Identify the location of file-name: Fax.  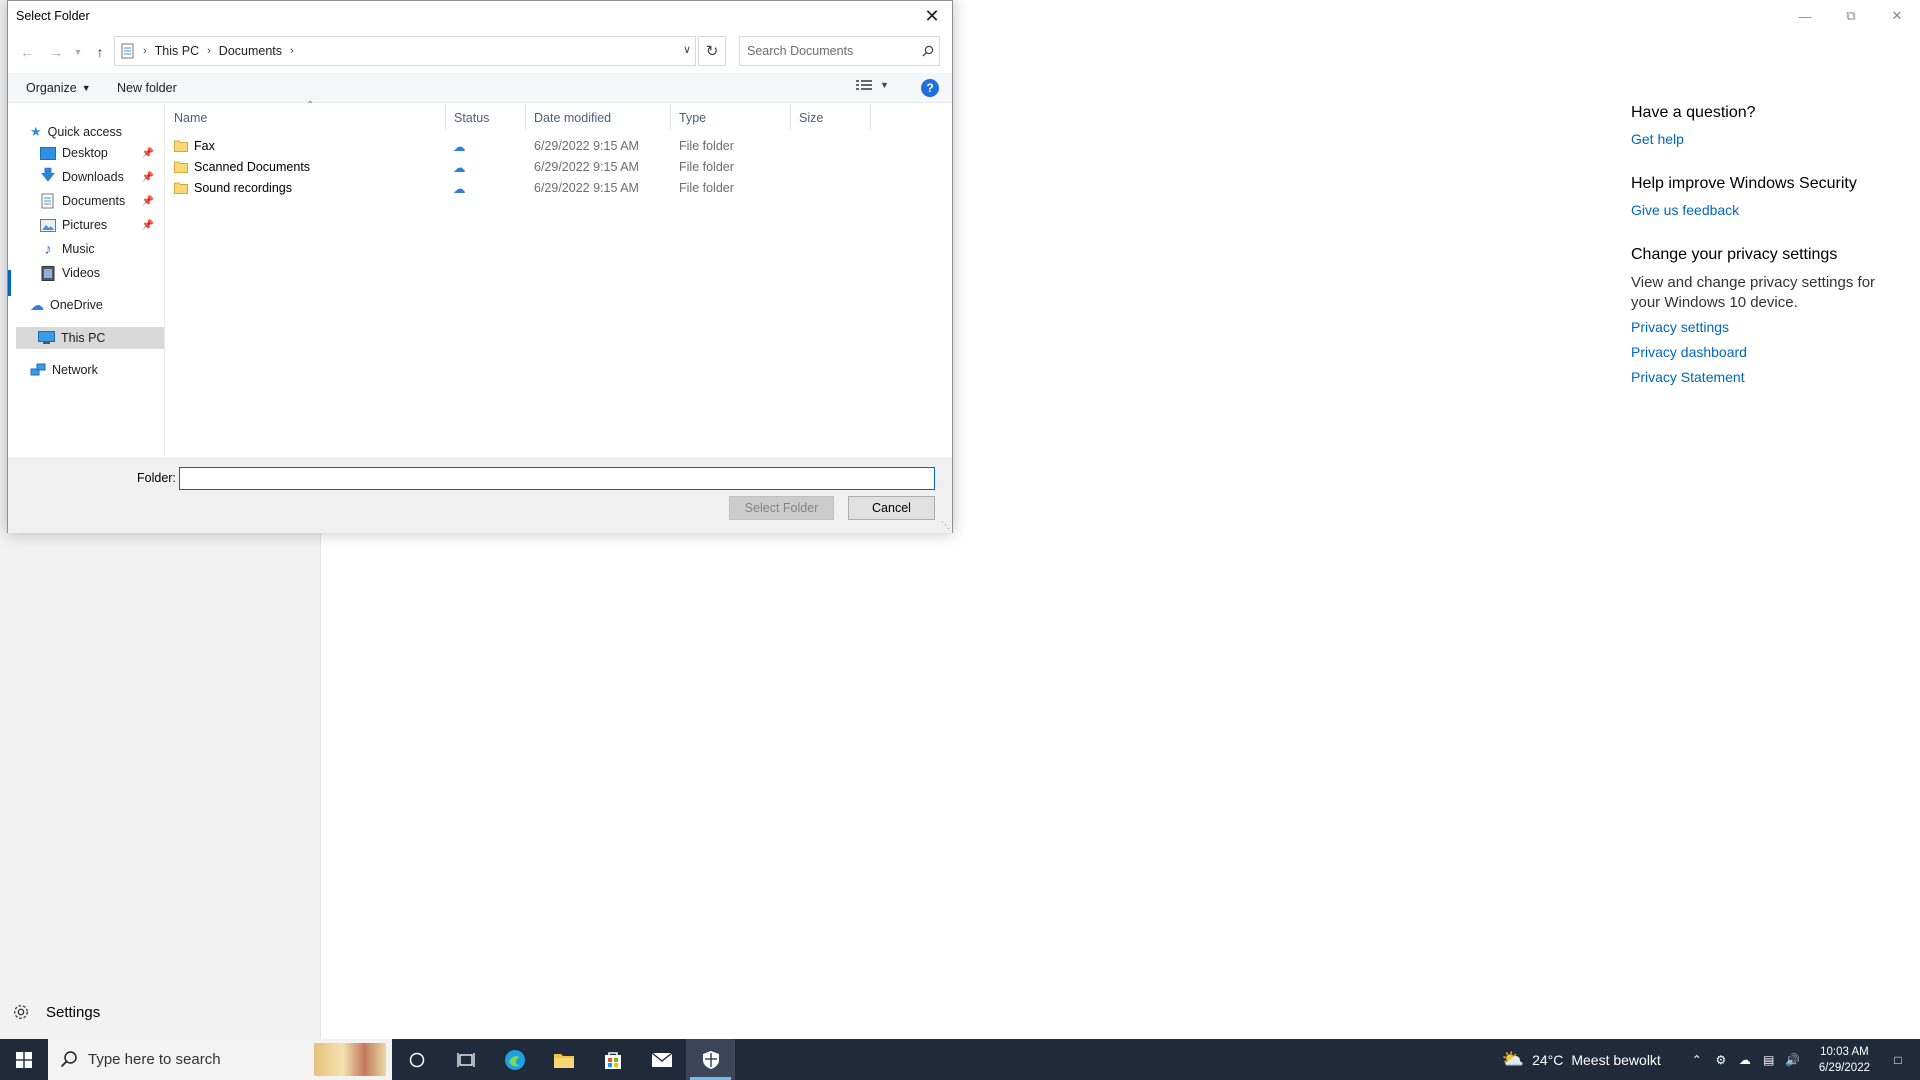
(204, 146).